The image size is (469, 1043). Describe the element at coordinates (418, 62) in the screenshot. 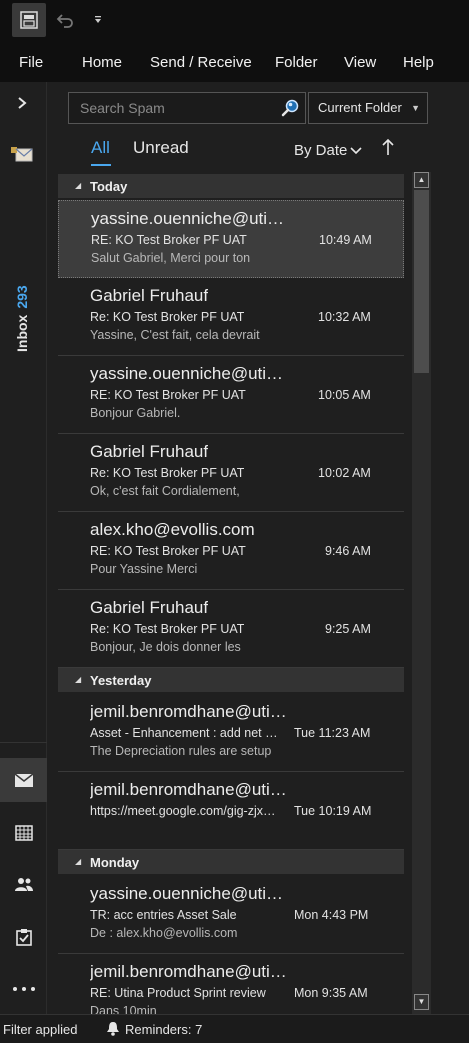

I see `tab-help: Help` at that location.